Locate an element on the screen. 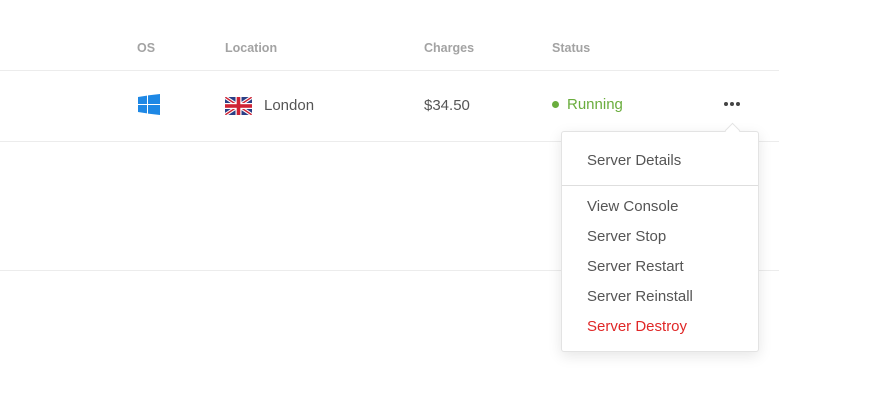 The image size is (888, 411). status-badge: Running is located at coordinates (595, 104).